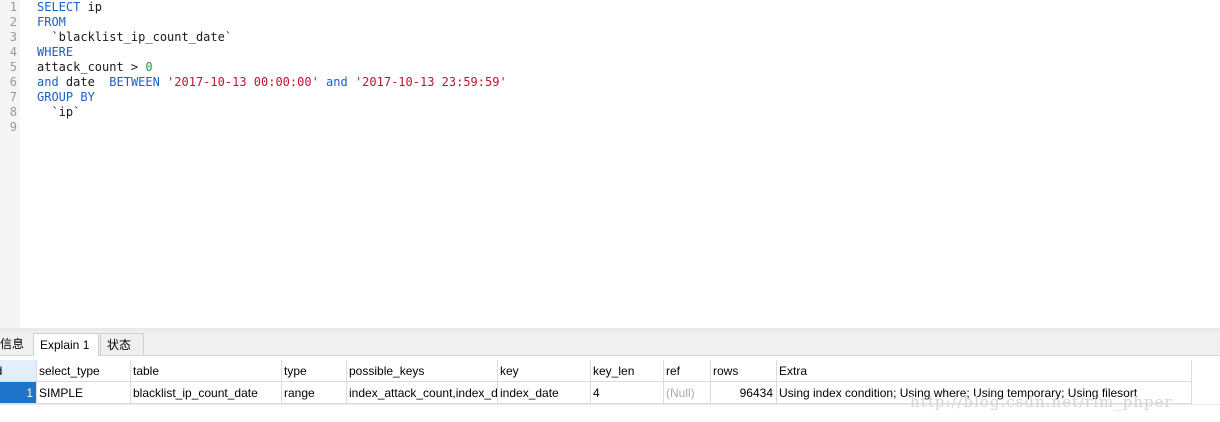 This screenshot has width=1220, height=422. I want to click on cell-table: blacklist_ip_count_date, so click(206, 393).